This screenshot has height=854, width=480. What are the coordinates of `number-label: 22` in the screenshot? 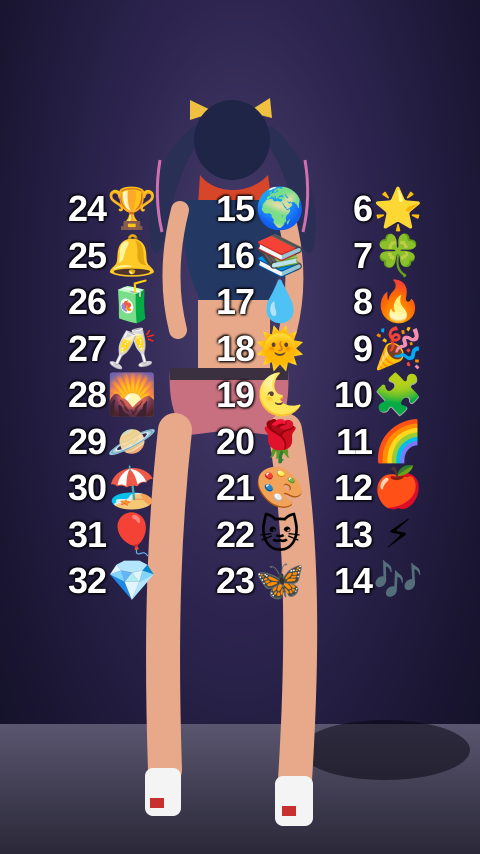 It's located at (235, 534).